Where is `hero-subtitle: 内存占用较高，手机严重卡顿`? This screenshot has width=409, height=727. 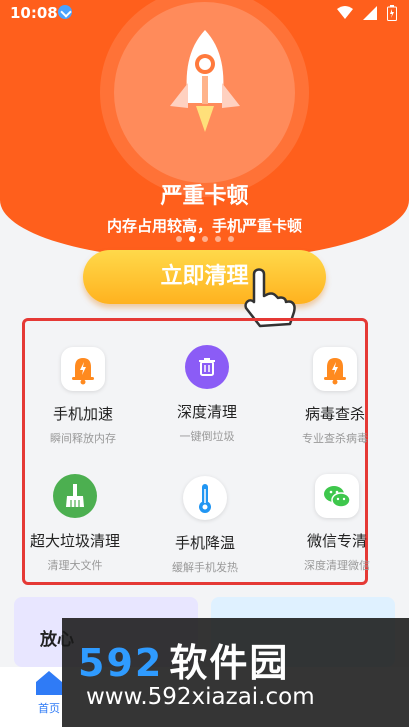
hero-subtitle: 内存占用较高，手机严重卡顿 is located at coordinates (204, 226).